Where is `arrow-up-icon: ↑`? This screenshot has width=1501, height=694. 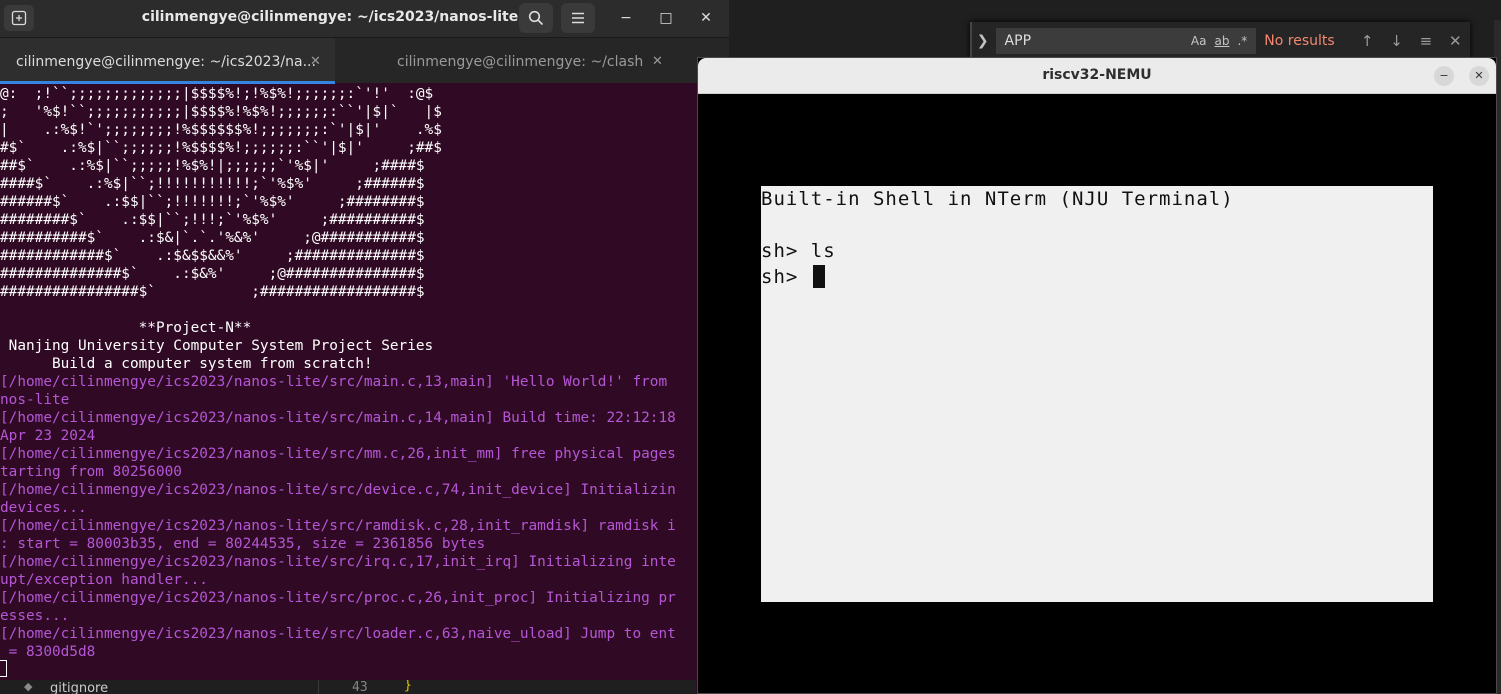 arrow-up-icon: ↑ is located at coordinates (1366, 41).